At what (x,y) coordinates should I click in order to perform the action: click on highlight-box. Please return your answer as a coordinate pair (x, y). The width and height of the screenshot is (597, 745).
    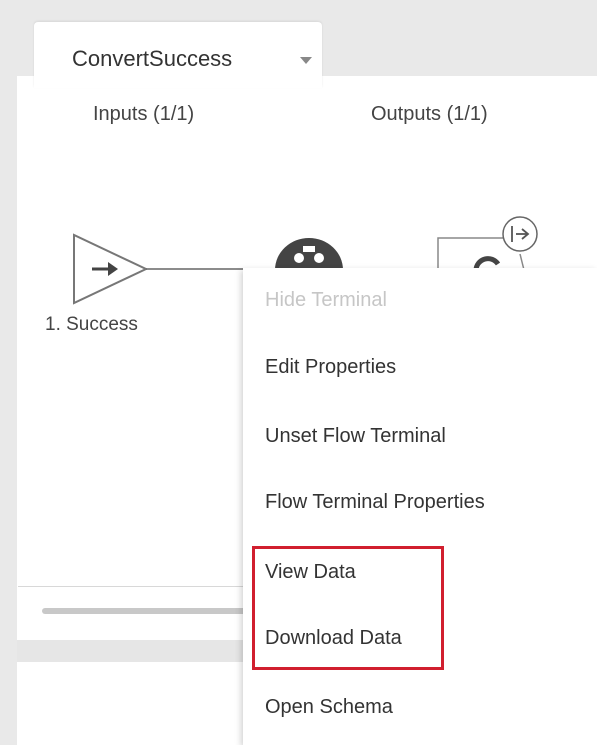
    Looking at the image, I should click on (348, 608).